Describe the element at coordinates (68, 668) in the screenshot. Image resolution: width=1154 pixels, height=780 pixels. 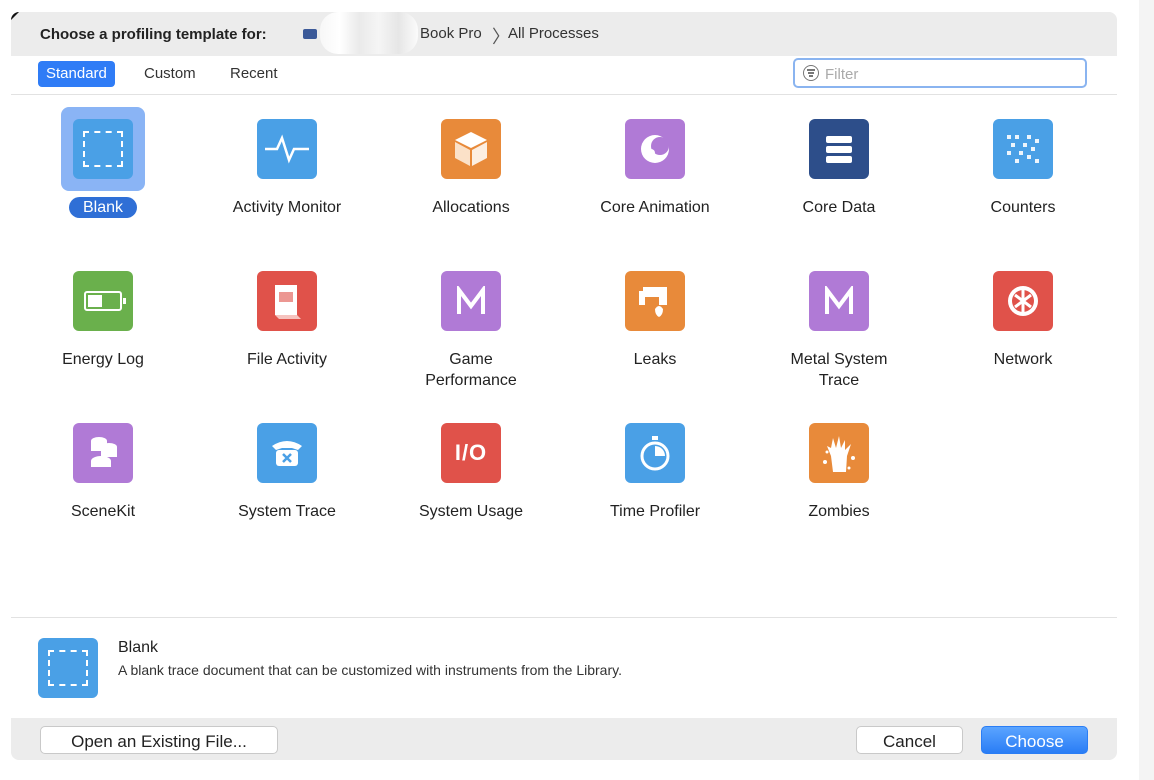
I see `selected-template-blank-icon` at that location.